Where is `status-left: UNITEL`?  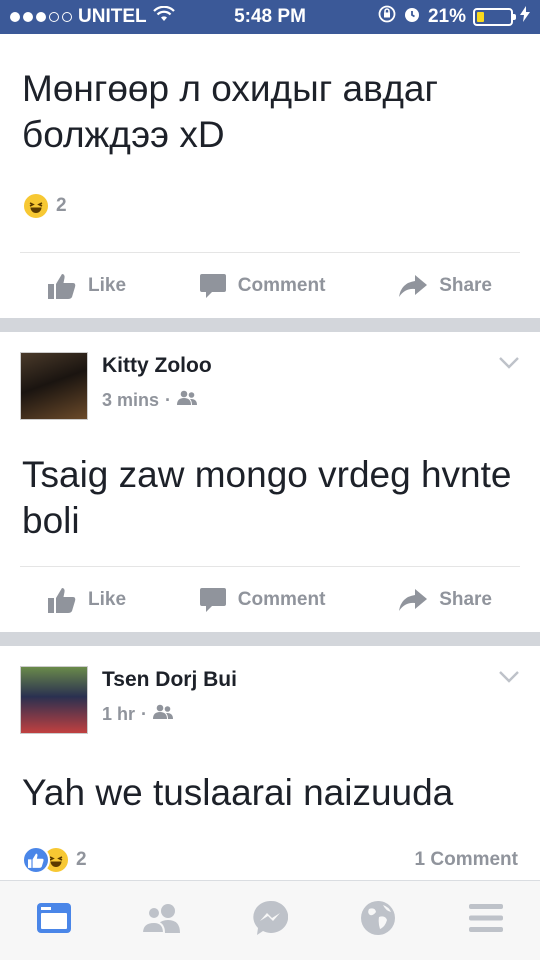
status-left: UNITEL is located at coordinates (92, 16).